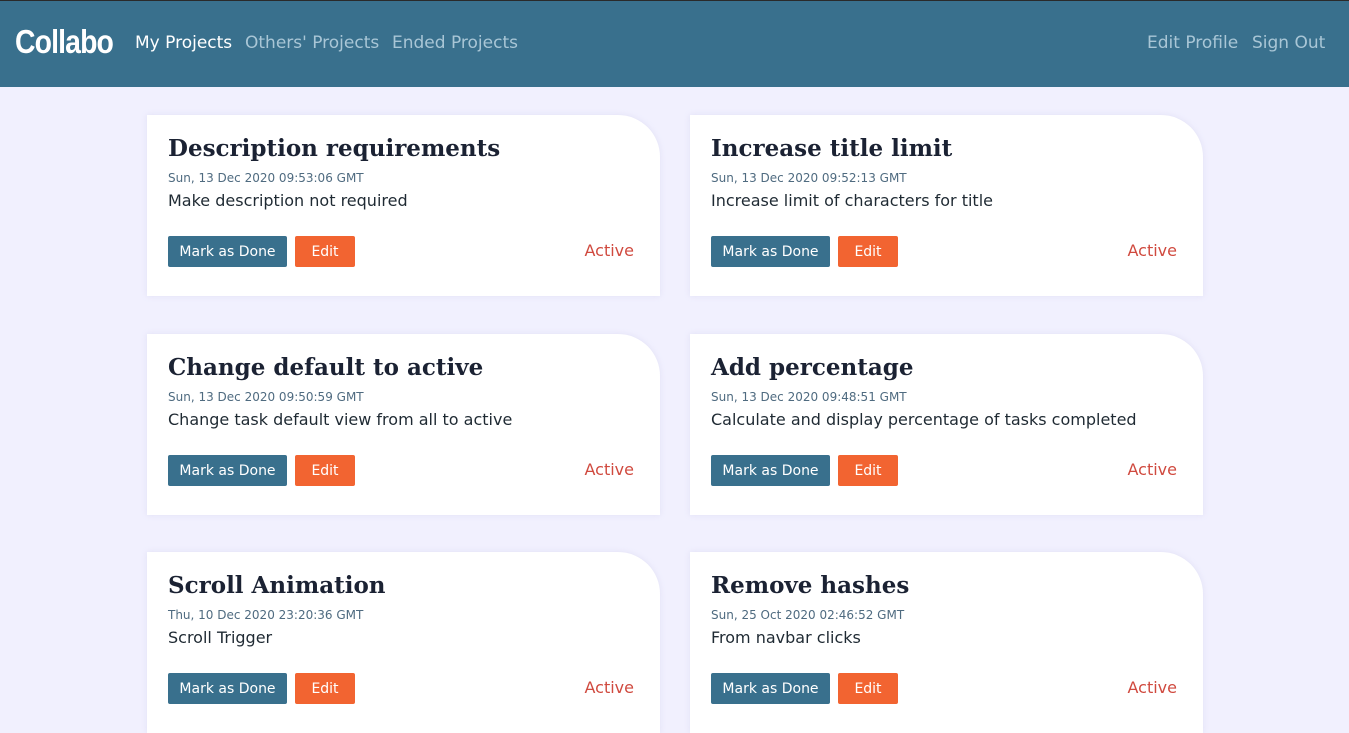  I want to click on card-date: Thu, 10 Dec 2020 23:20:36 GMT, so click(266, 615).